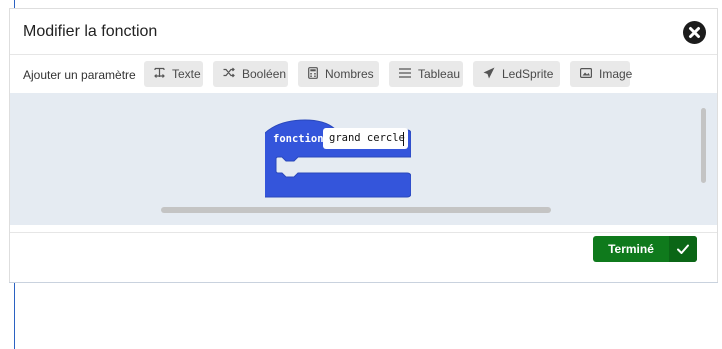 This screenshot has width=722, height=349. Describe the element at coordinates (631, 249) in the screenshot. I see `done-button-label: Terminé` at that location.